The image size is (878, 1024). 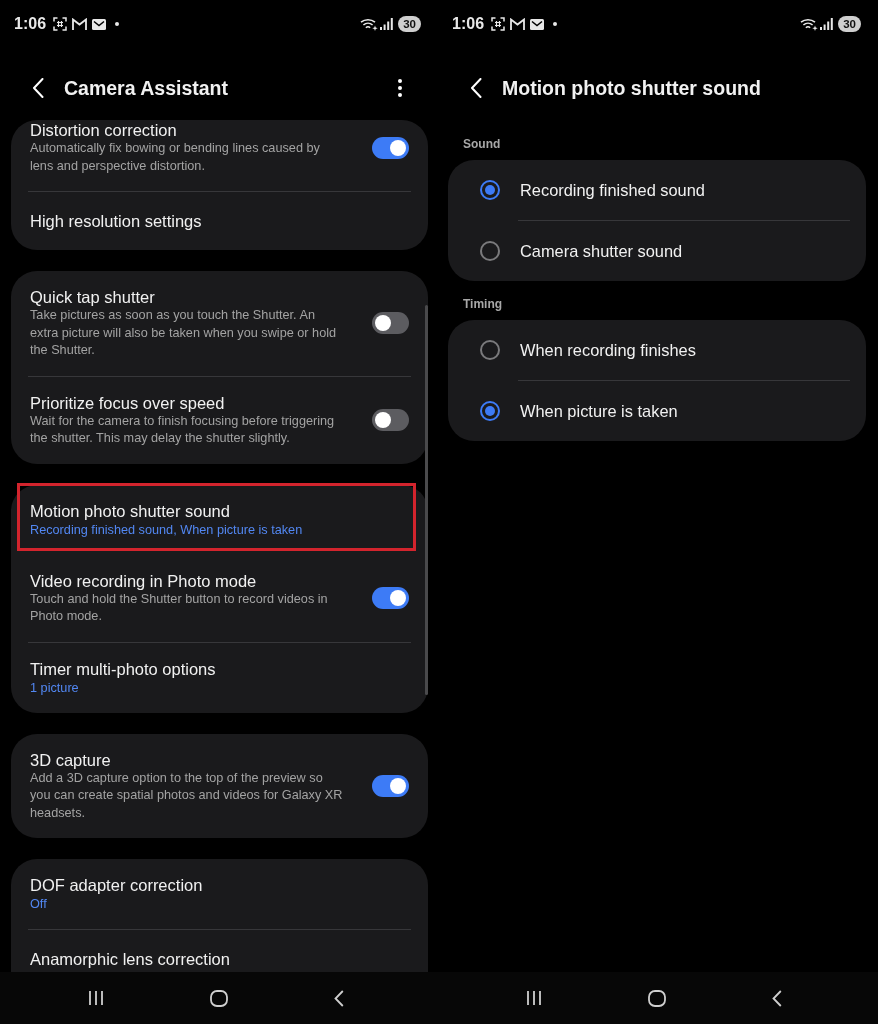 I want to click on setting-value: 1 picture, so click(x=54, y=688).